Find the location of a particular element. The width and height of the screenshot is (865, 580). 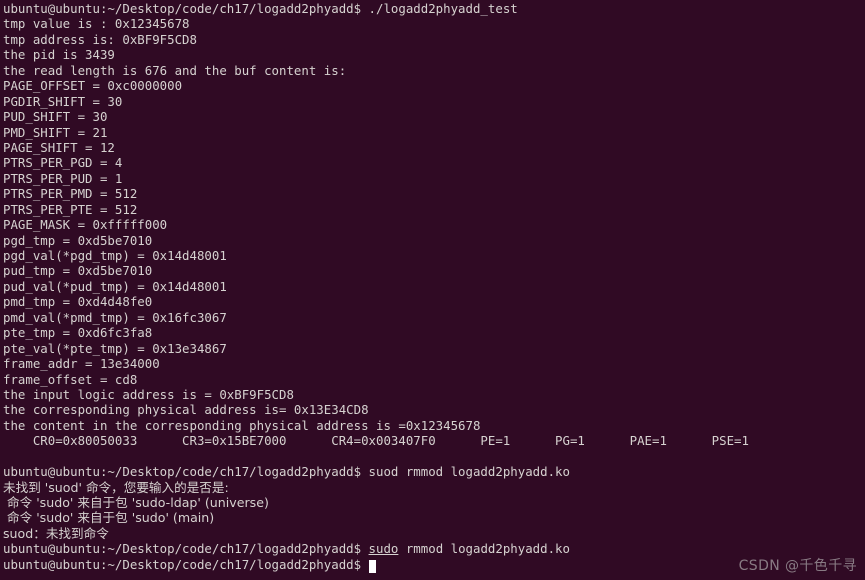

terminal-text: pgd_tmp = 0xd5be7010 is located at coordinates (78, 240).